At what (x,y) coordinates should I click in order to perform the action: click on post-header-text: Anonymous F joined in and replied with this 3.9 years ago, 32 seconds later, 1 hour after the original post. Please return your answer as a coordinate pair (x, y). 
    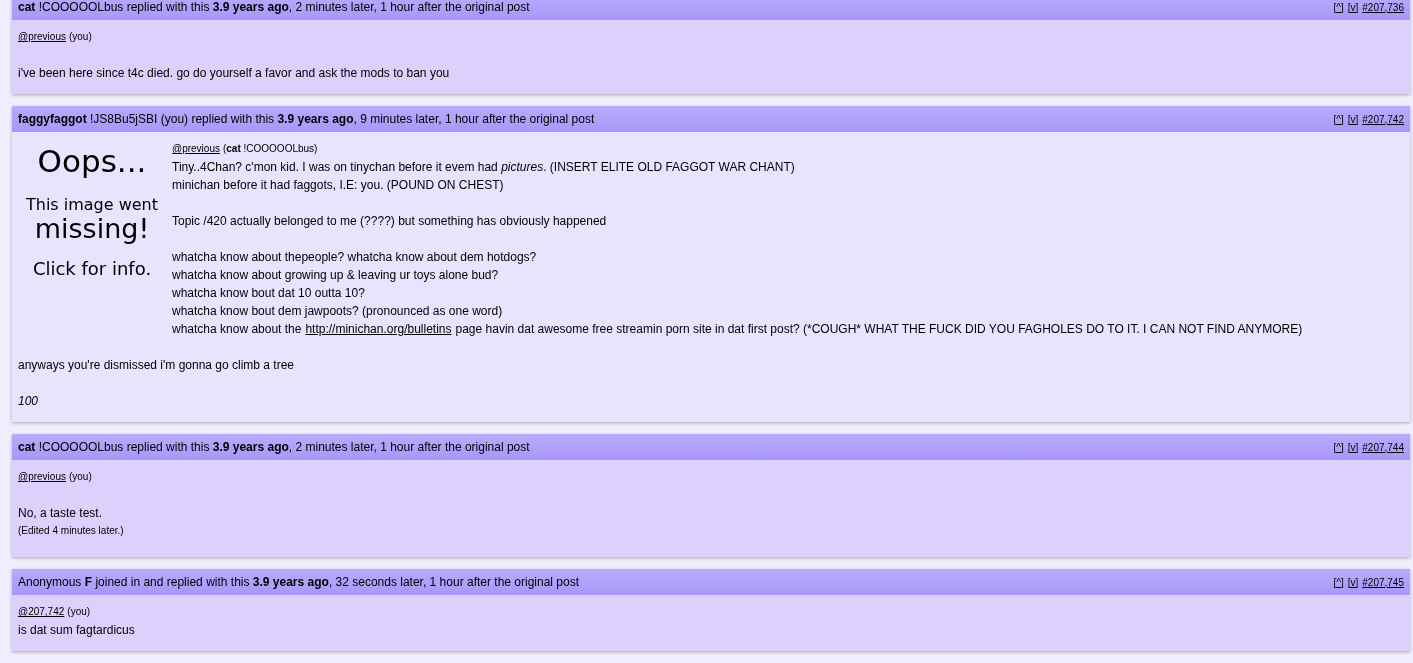
    Looking at the image, I should click on (299, 582).